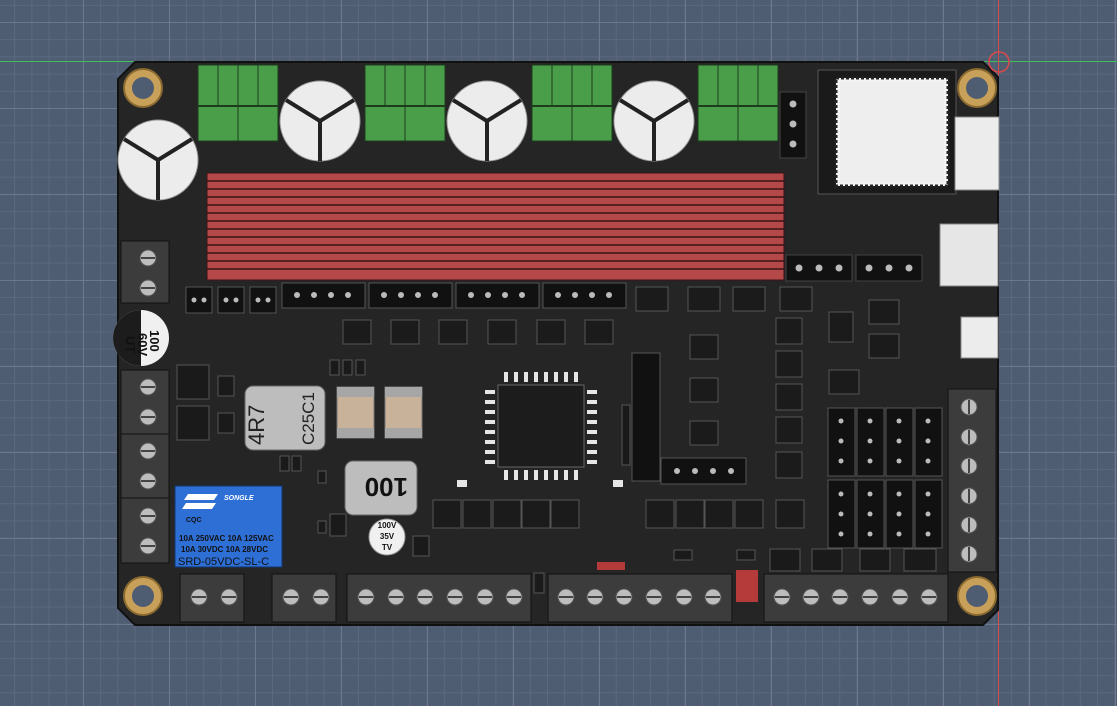  What do you see at coordinates (143, 88) in the screenshot?
I see `mount-hole-tl` at bounding box center [143, 88].